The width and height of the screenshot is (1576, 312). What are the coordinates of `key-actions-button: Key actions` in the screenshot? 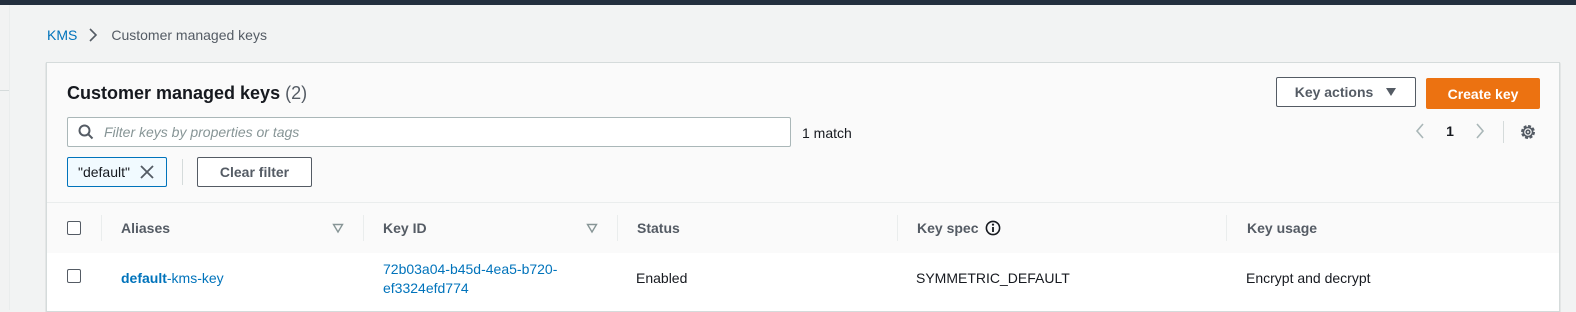 It's located at (1346, 92).